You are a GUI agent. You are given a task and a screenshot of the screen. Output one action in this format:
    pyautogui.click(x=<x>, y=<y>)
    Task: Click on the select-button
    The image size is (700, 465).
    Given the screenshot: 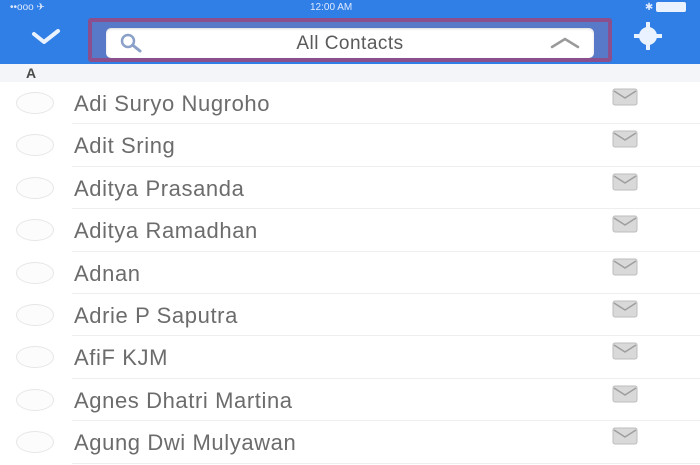 What is the action you would take?
    pyautogui.click(x=46, y=37)
    